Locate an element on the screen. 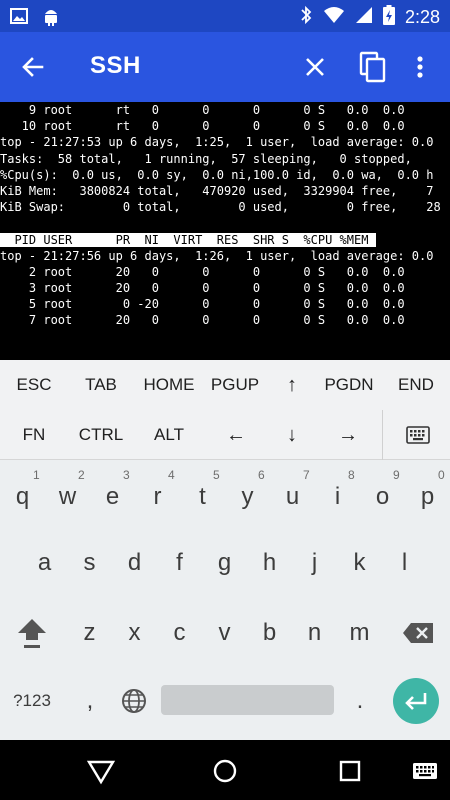  ctrl-key: CTRL is located at coordinates (101, 435).